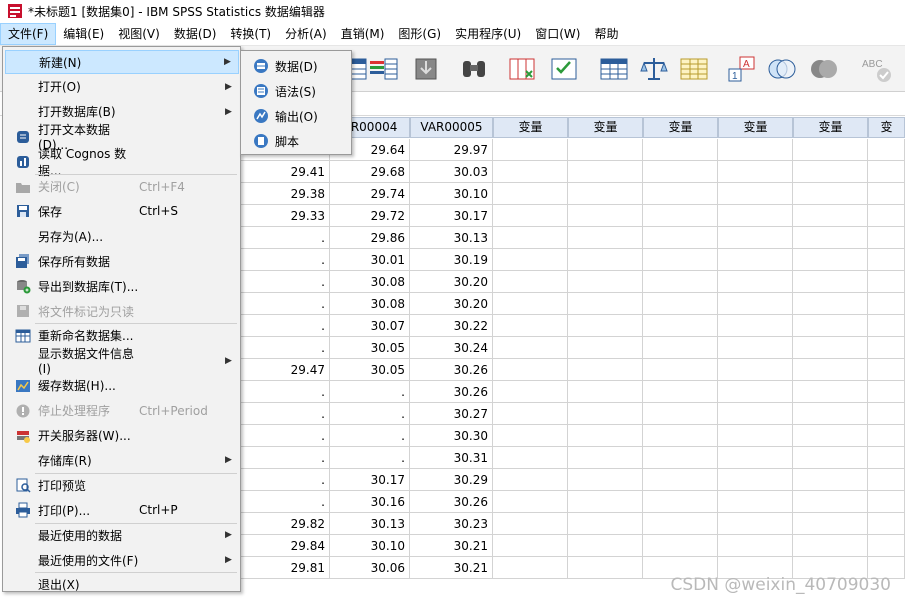 This screenshot has width=905, height=603. I want to click on menu-edit: 编辑(E), so click(83, 34).